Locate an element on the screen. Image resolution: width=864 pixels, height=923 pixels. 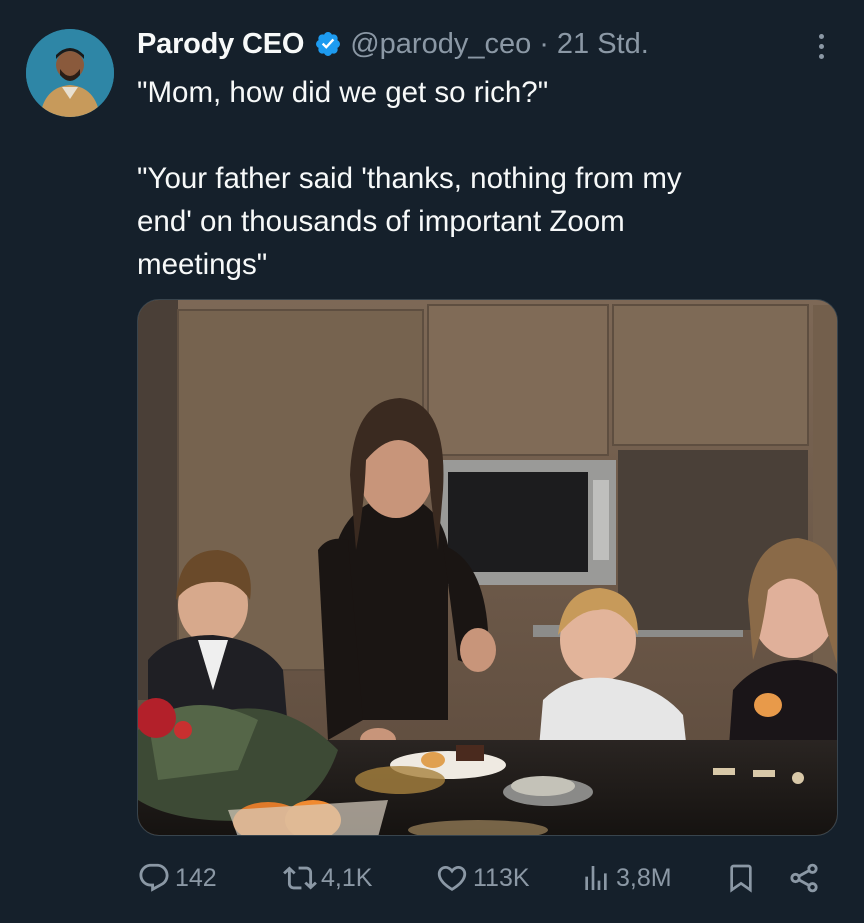
like-count: 113K is located at coordinates (501, 877).